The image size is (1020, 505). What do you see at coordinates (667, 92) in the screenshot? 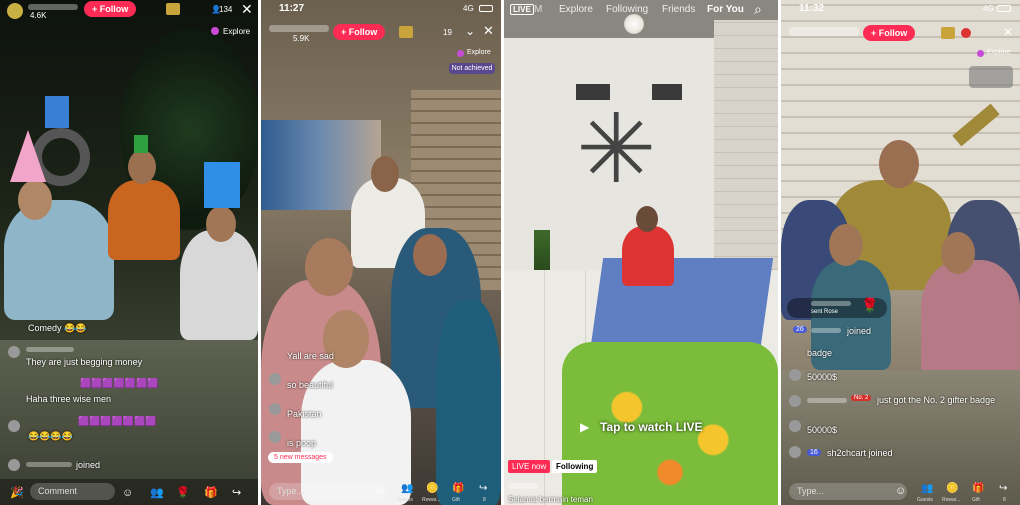
I see `wall-device-right` at bounding box center [667, 92].